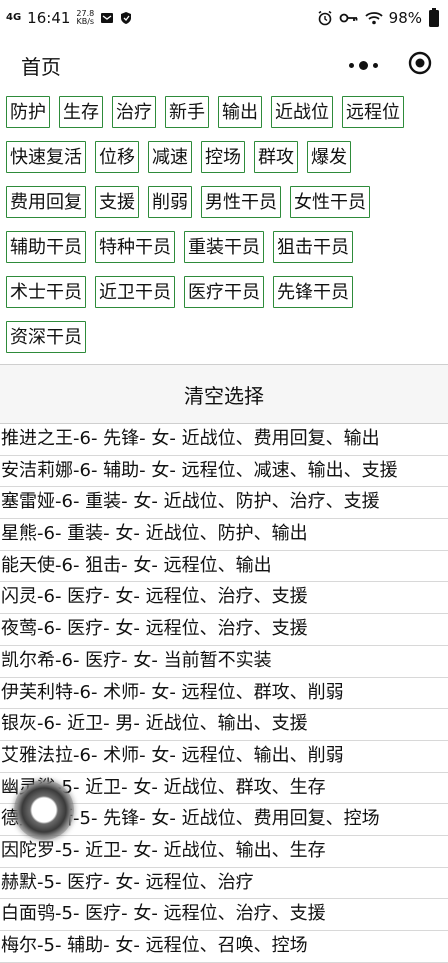  Describe the element at coordinates (134, 112) in the screenshot. I see `tag-healing: 治疗` at that location.